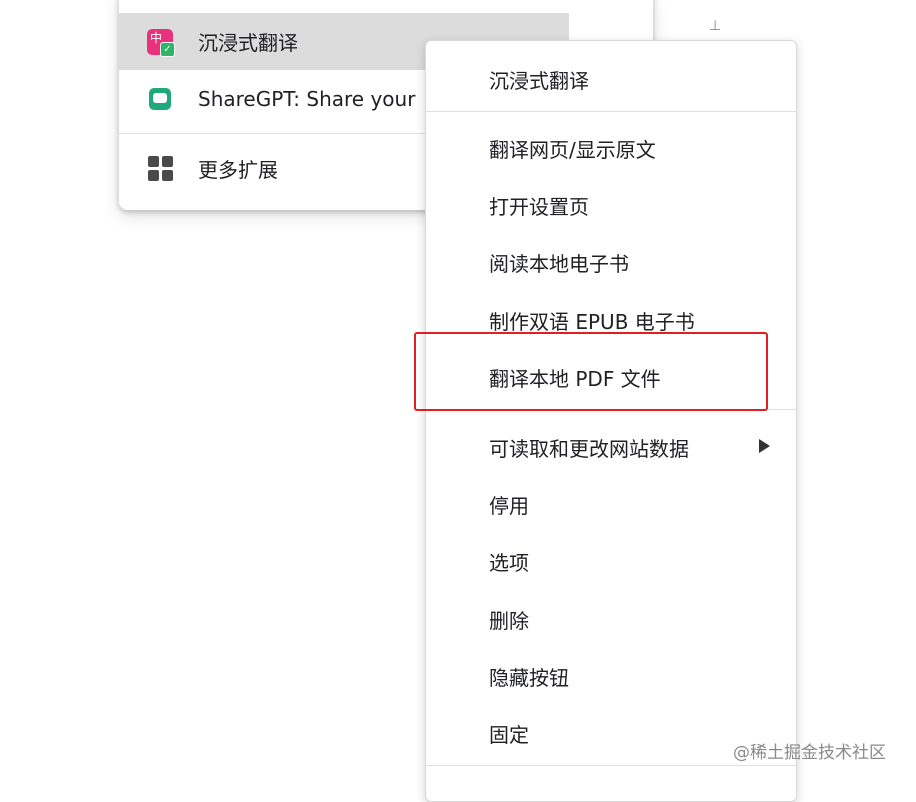  I want to click on menu-item-site-access: 可读取和更改网站数据, so click(589, 447).